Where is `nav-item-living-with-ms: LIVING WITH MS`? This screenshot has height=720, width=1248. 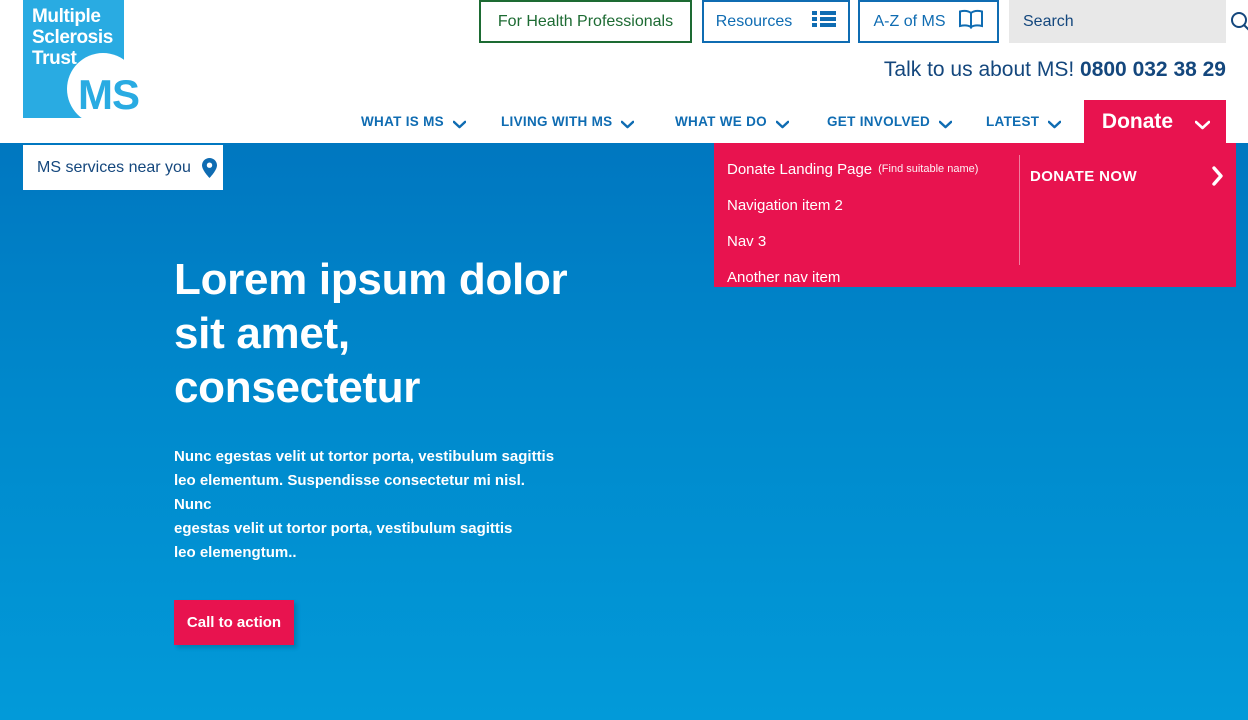
nav-item-living-with-ms: LIVING WITH MS is located at coordinates (568, 121).